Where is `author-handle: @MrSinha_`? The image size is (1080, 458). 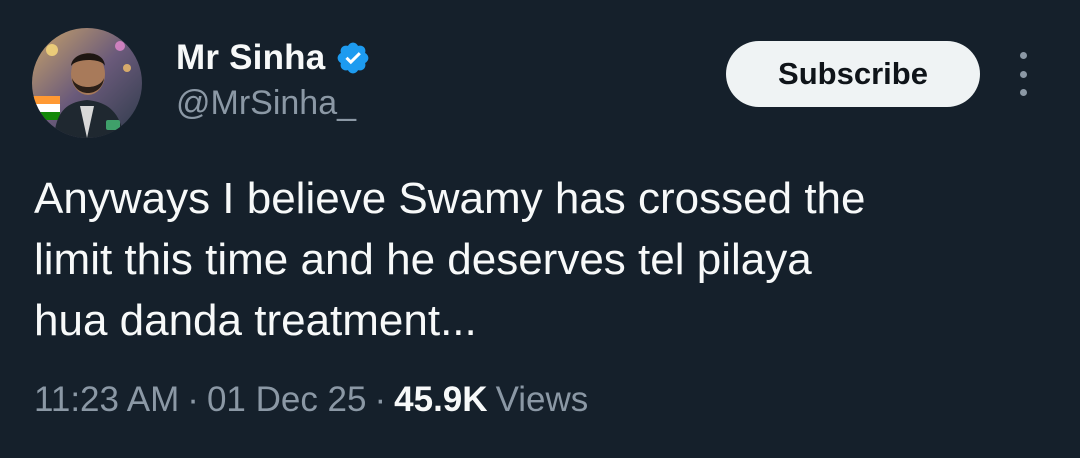 author-handle: @MrSinha_ is located at coordinates (266, 103).